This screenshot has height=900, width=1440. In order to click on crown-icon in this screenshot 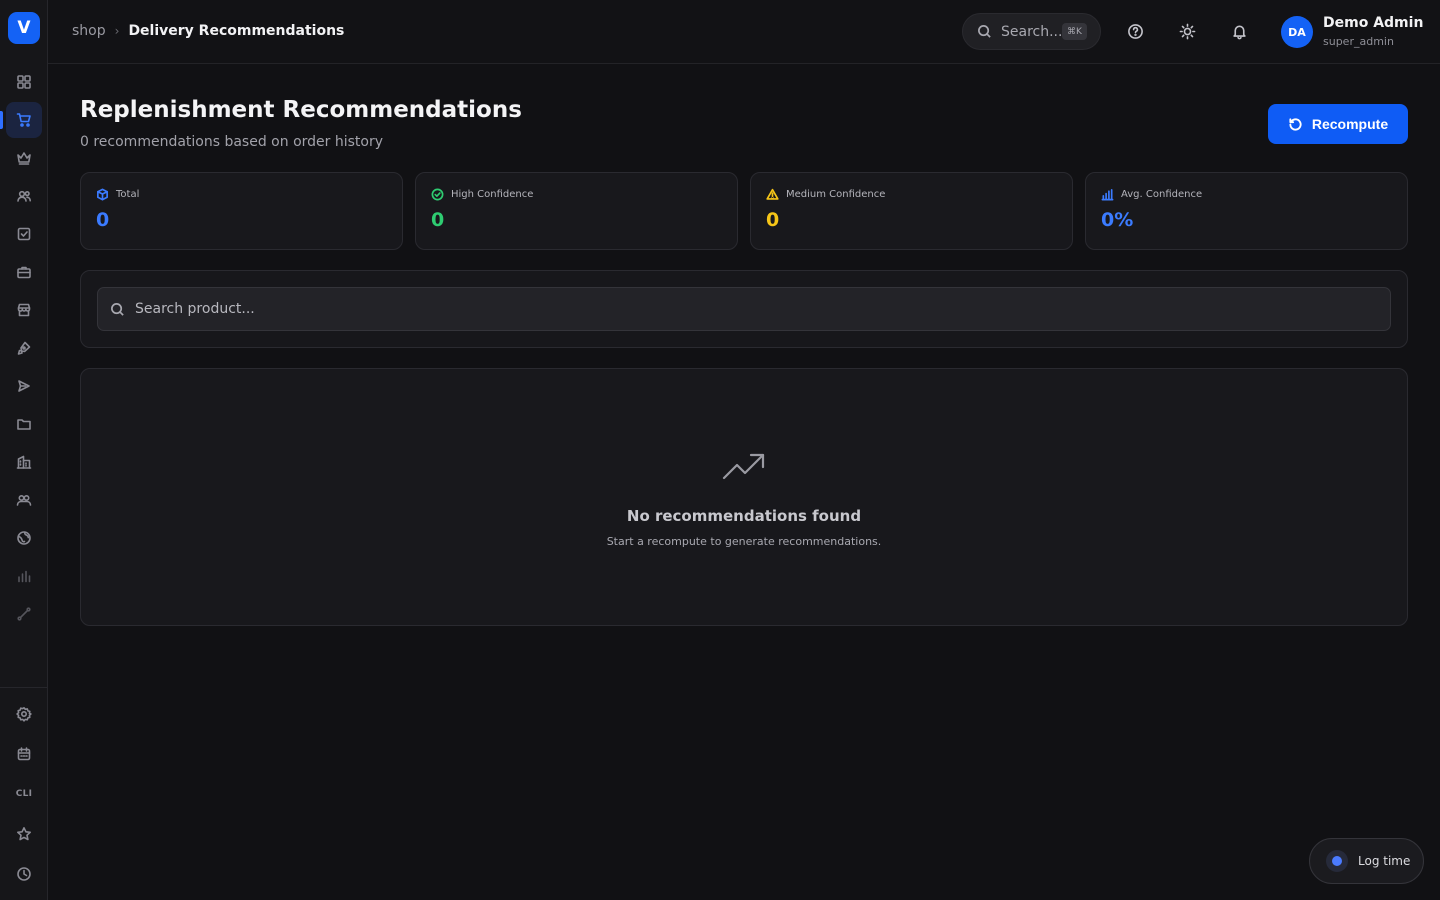, I will do `click(24, 158)`.